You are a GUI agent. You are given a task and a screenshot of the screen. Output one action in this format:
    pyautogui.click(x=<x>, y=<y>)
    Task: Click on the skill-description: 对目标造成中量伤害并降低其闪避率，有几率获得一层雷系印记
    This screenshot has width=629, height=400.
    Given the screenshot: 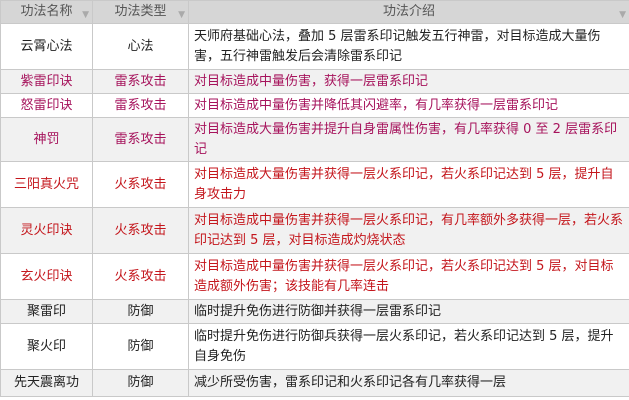 What is the action you would take?
    pyautogui.click(x=408, y=105)
    